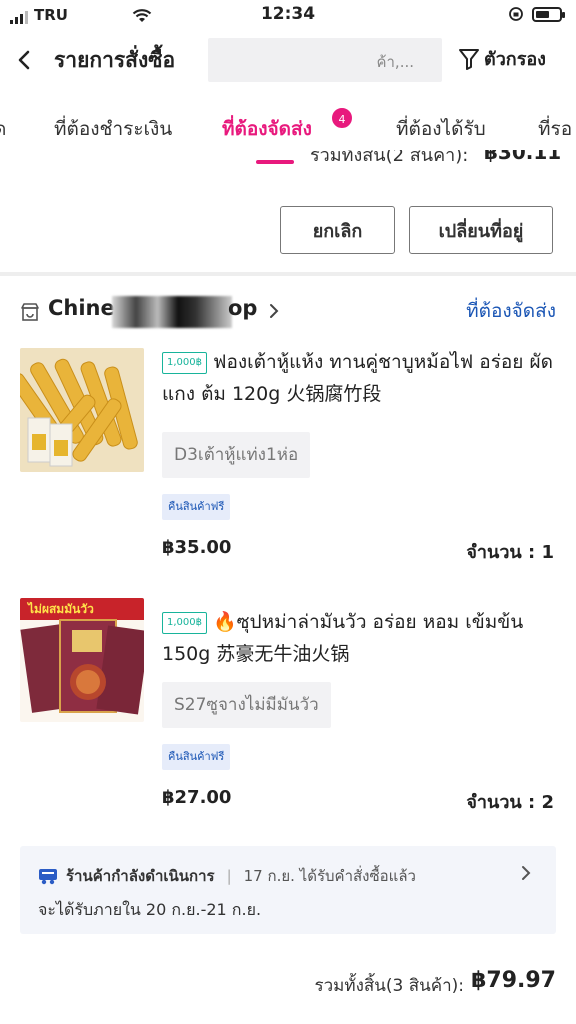 This screenshot has width=576, height=1024. What do you see at coordinates (526, 875) in the screenshot?
I see `shipping-chevron-icon` at bounding box center [526, 875].